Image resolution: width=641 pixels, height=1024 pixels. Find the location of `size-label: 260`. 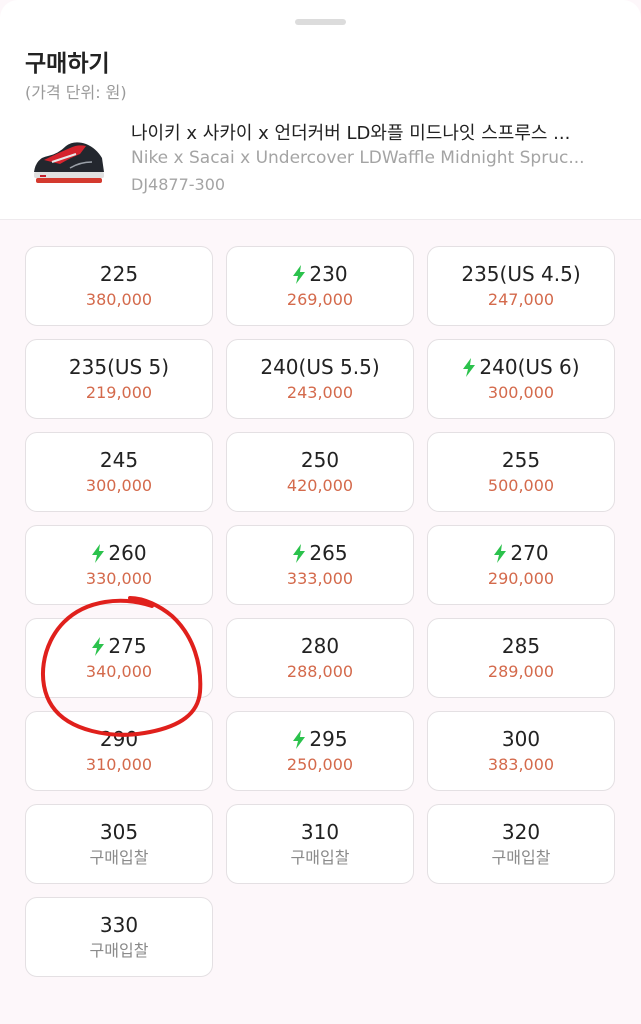

size-label: 260 is located at coordinates (119, 553).